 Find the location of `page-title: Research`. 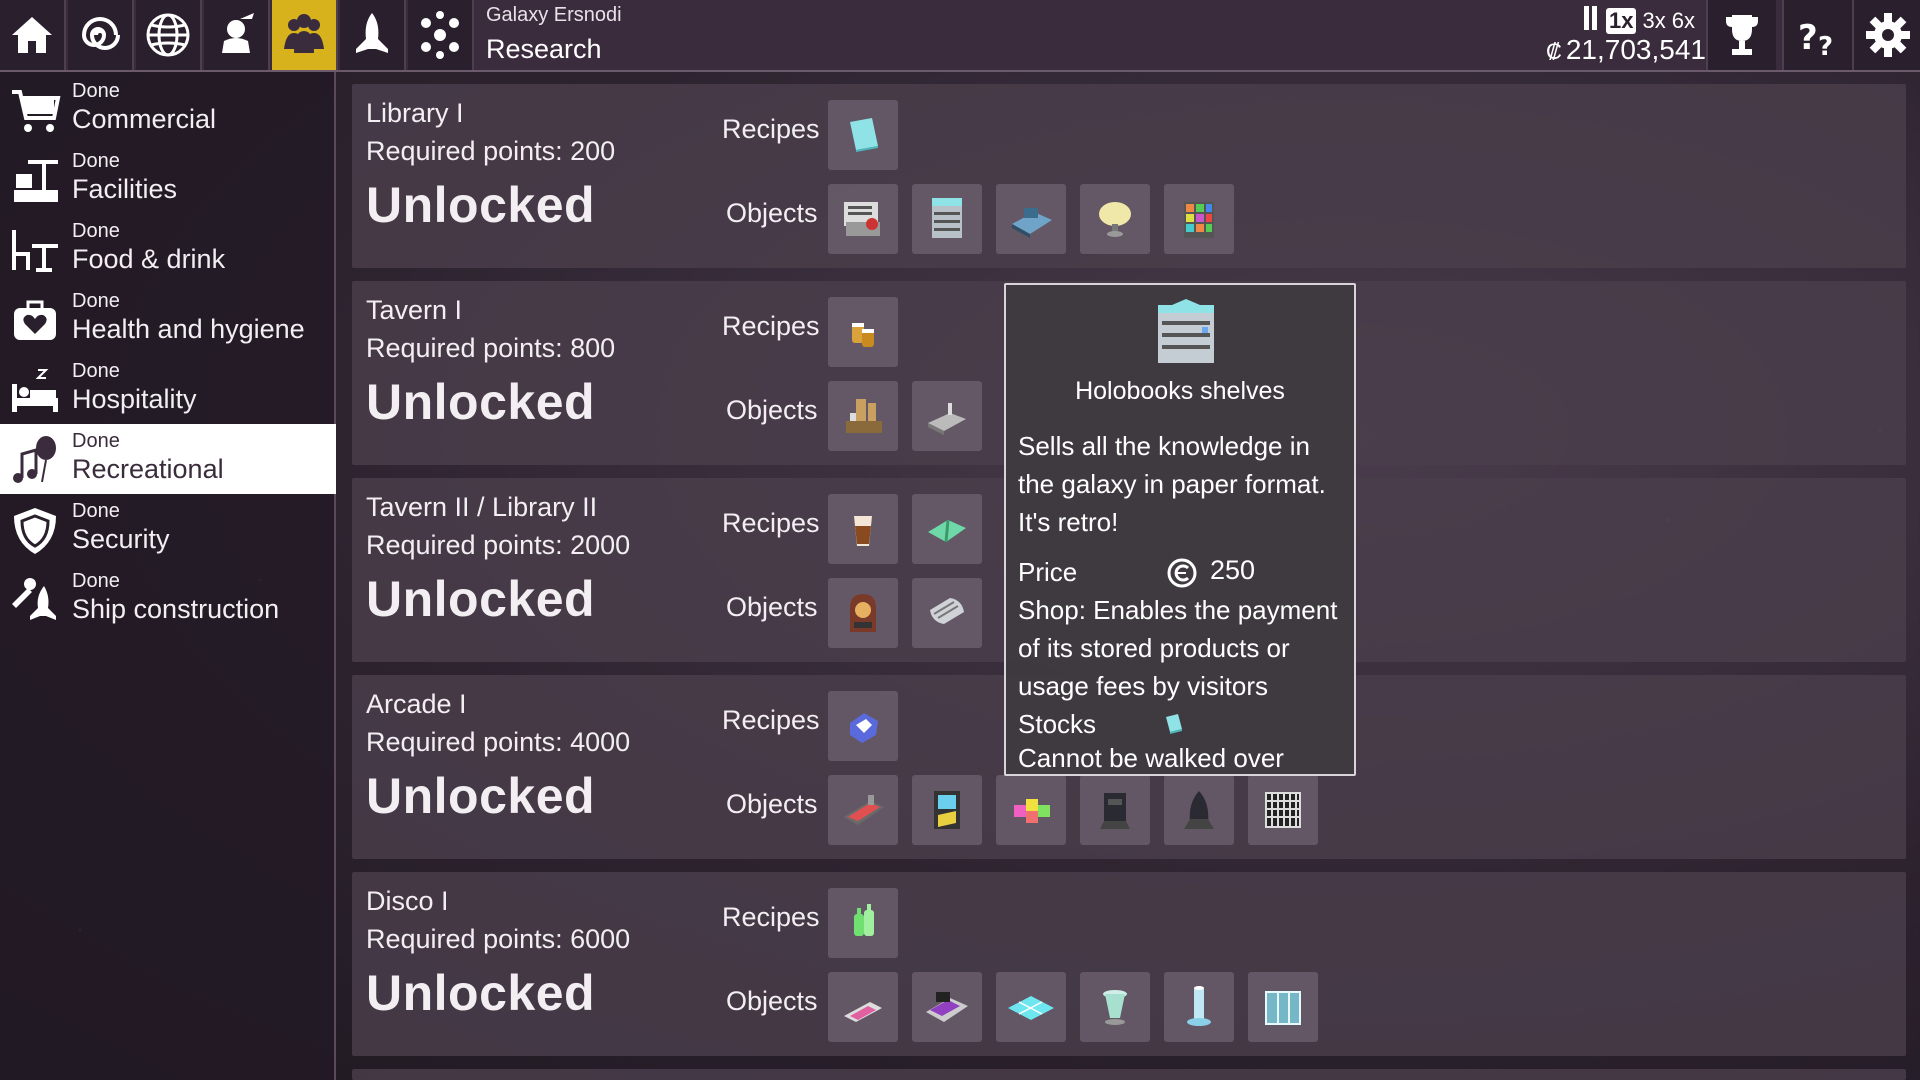

page-title: Research is located at coordinates (544, 49).